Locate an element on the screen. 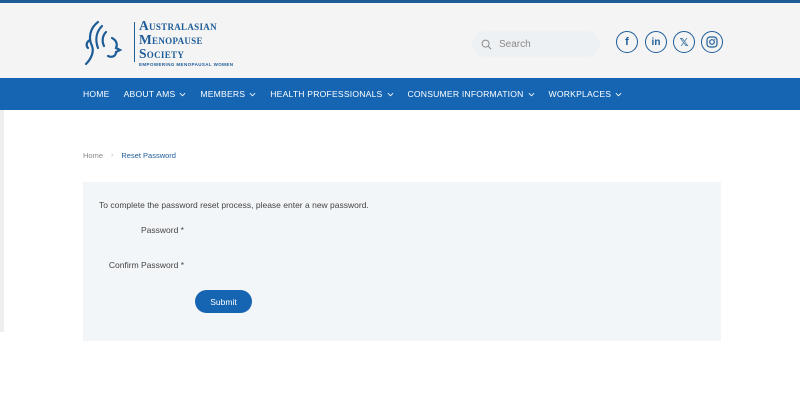 This screenshot has width=800, height=418. logo-profile-icon is located at coordinates (103, 43).